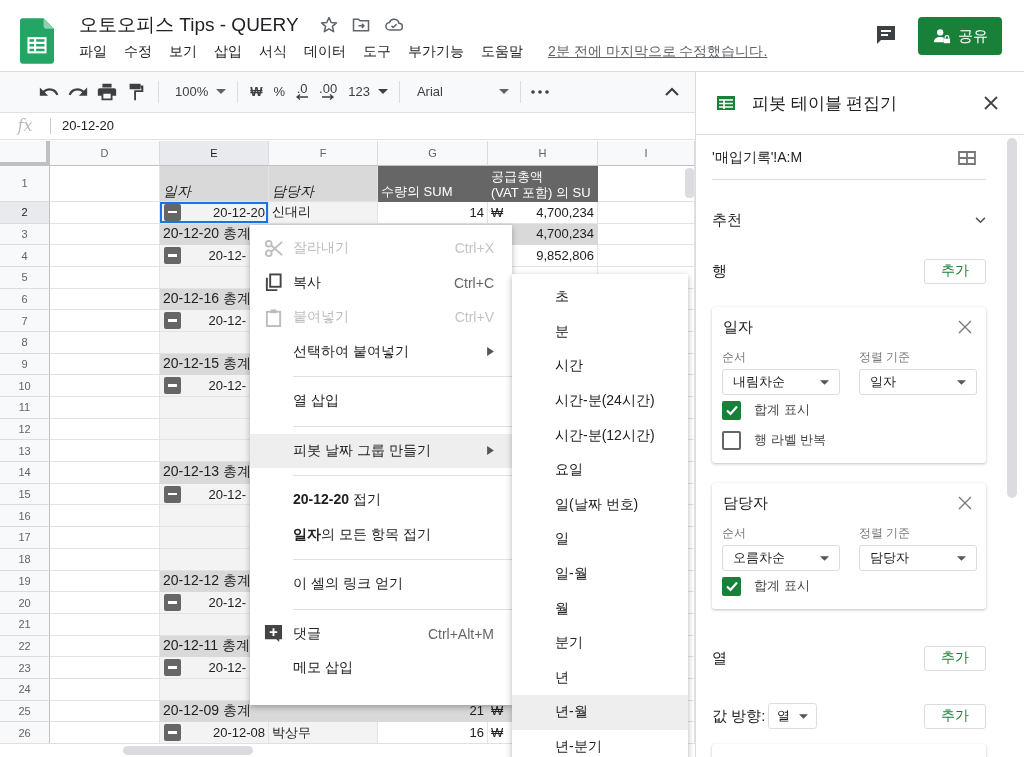 This screenshot has height=757, width=1024. What do you see at coordinates (980, 220) in the screenshot?
I see `chevron-down-icon` at bounding box center [980, 220].